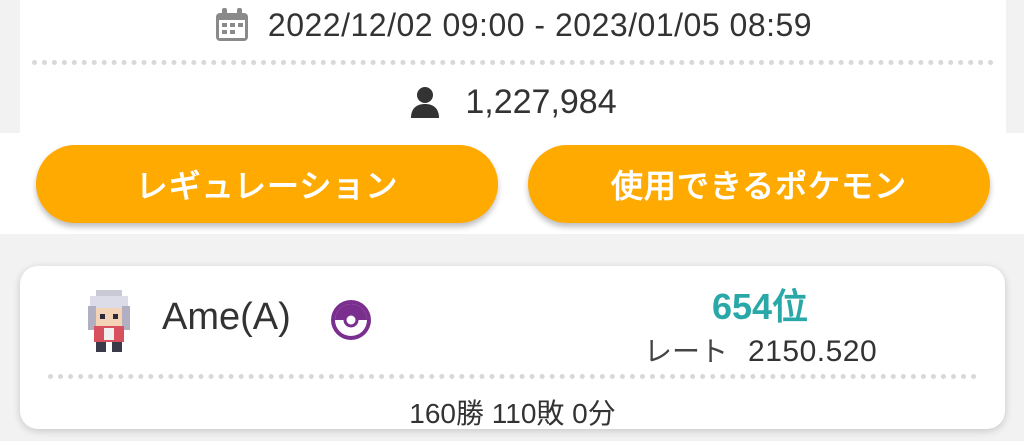 Image resolution: width=1024 pixels, height=441 pixels. I want to click on participants-count: 1,227,984, so click(541, 101).